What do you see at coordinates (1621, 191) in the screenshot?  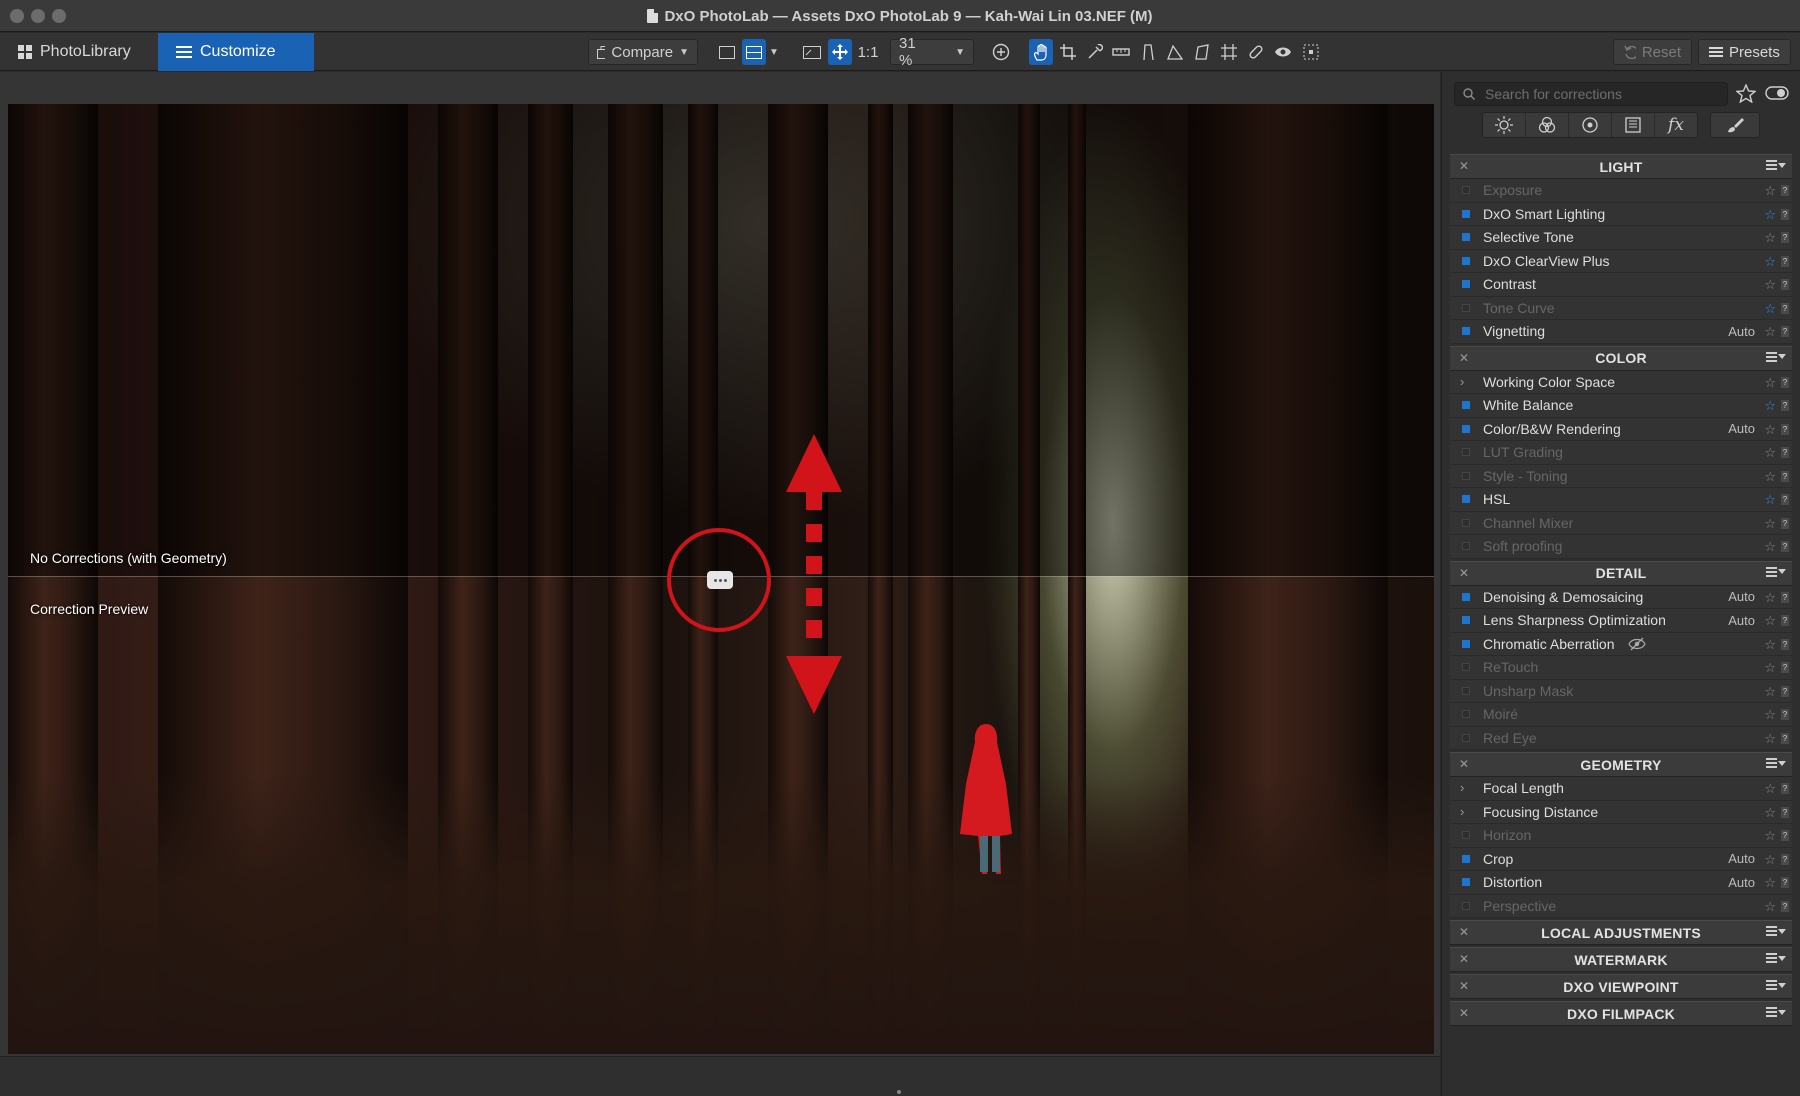 I see `correction-row: Exposure ☆?` at bounding box center [1621, 191].